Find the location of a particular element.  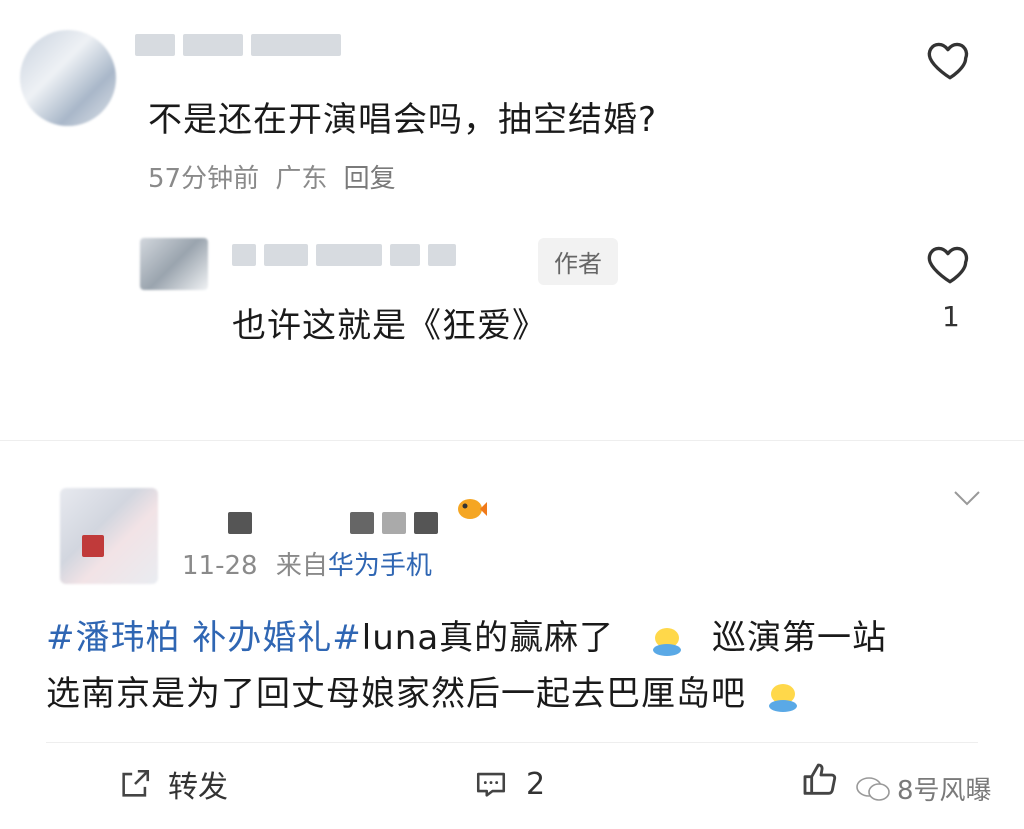

post-text-1: luna真的赢麻了 is located at coordinates (488, 638).